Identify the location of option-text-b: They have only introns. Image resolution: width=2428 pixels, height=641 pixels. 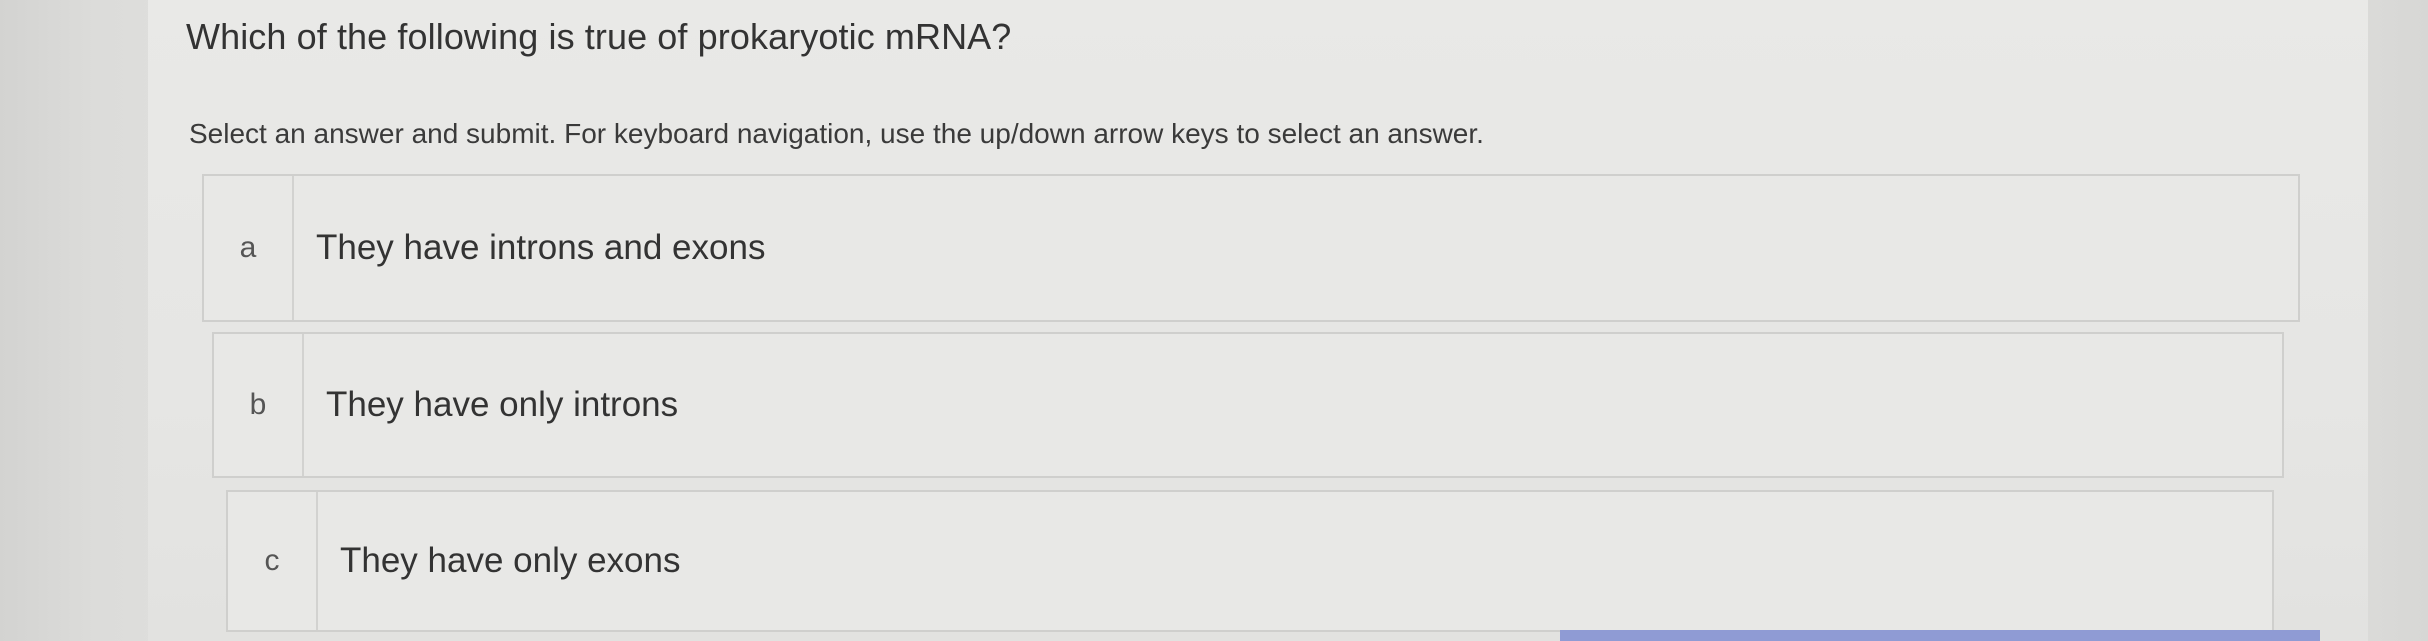
(502, 404).